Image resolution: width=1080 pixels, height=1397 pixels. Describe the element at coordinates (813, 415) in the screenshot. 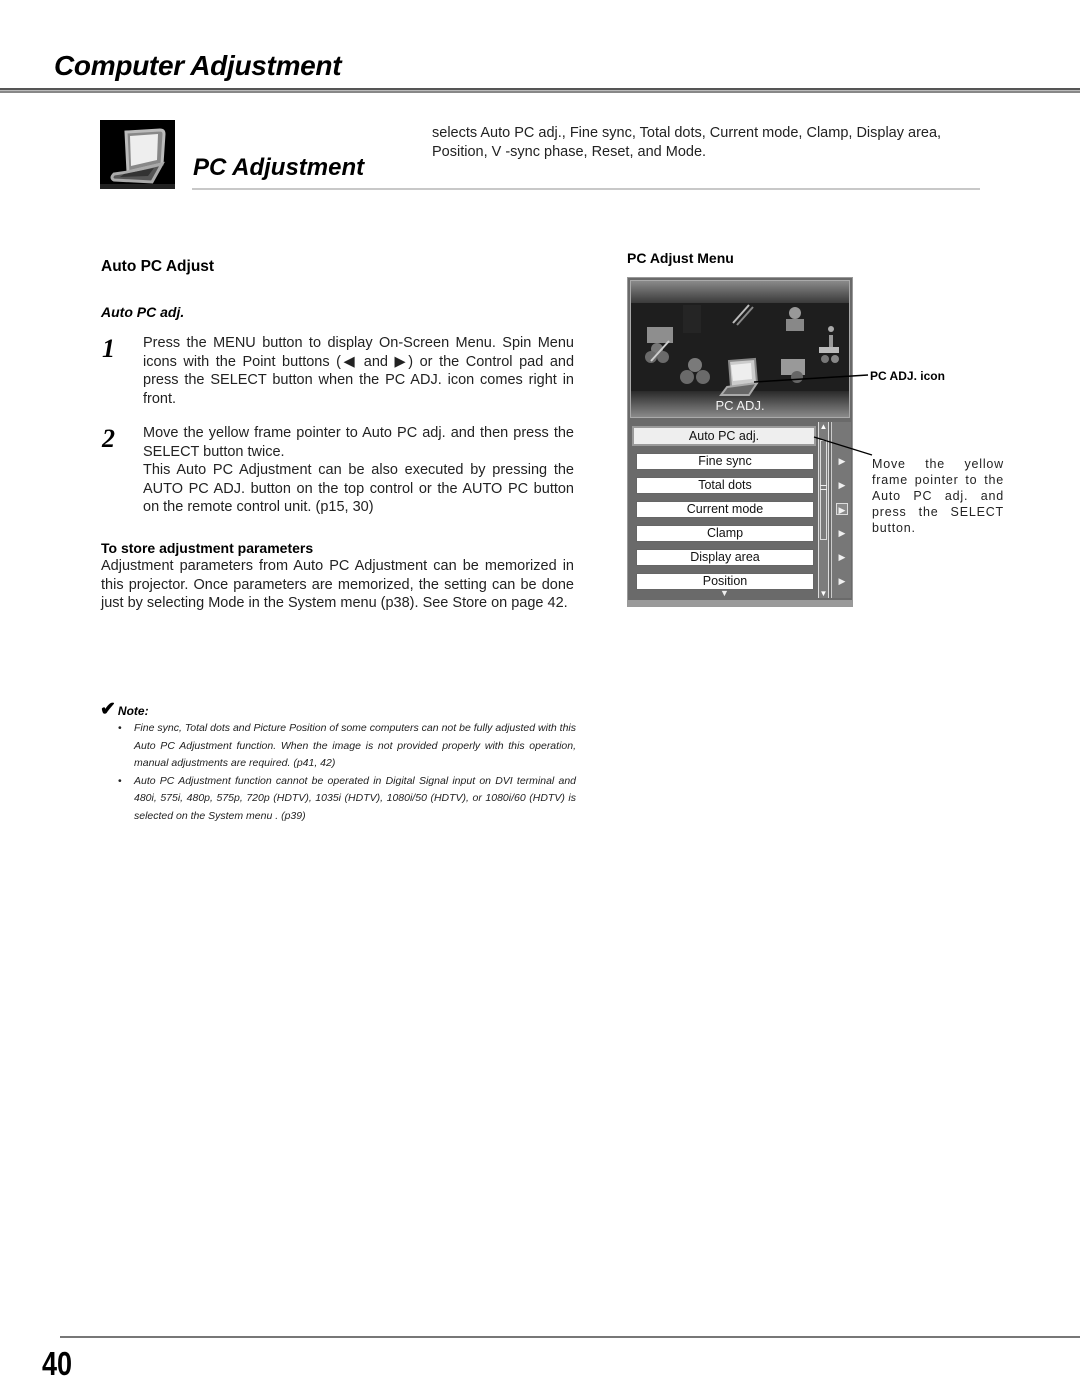

I see `callout-lines` at that location.